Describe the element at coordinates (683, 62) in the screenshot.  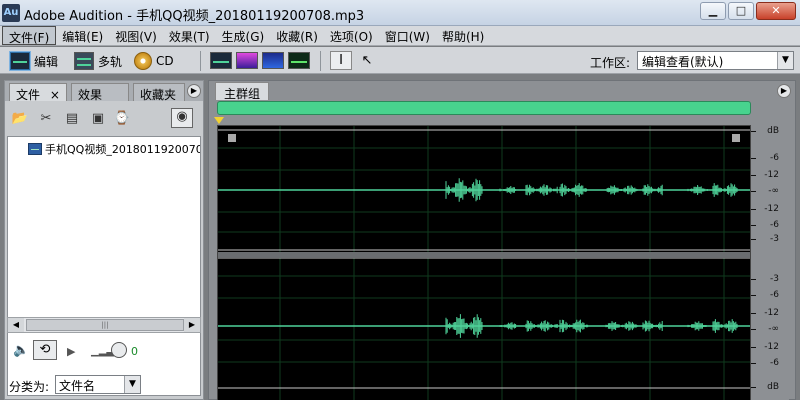
I see `workspace-value: 编辑查看(默认)` at that location.